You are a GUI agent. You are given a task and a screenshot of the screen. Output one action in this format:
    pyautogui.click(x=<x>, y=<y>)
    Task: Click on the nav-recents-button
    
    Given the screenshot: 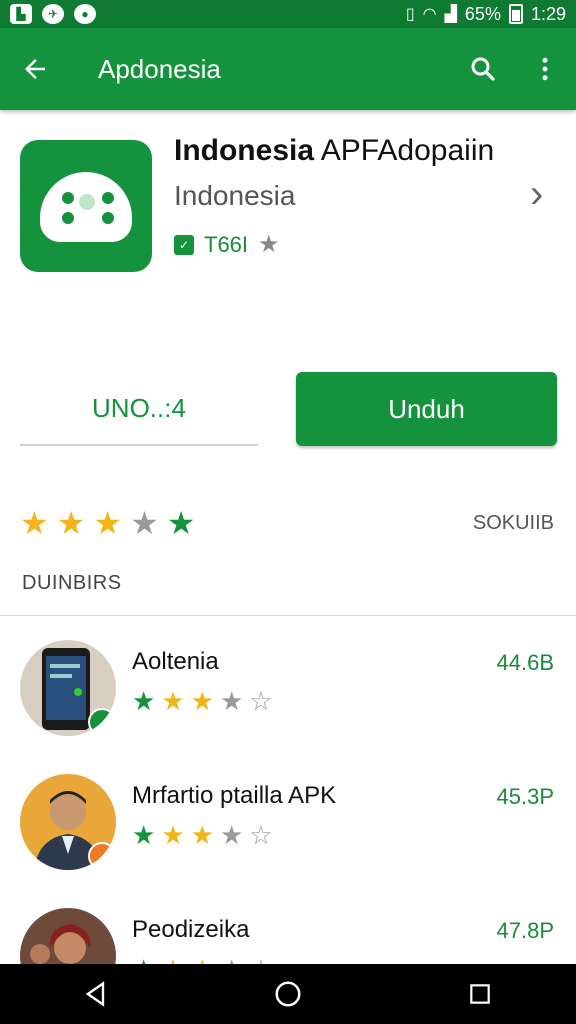 What is the action you would take?
    pyautogui.click(x=480, y=994)
    